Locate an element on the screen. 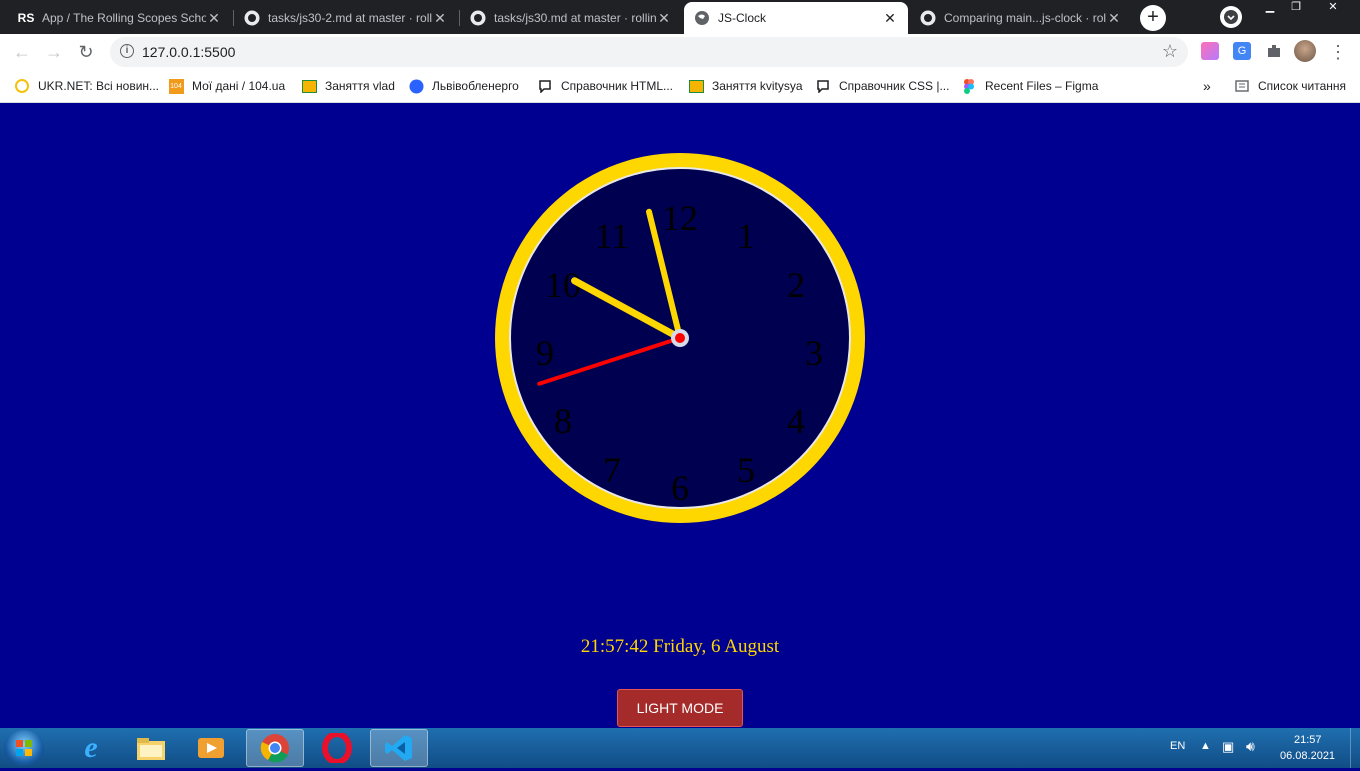 The height and width of the screenshot is (771, 1360). site-info-icon: i is located at coordinates (127, 51).